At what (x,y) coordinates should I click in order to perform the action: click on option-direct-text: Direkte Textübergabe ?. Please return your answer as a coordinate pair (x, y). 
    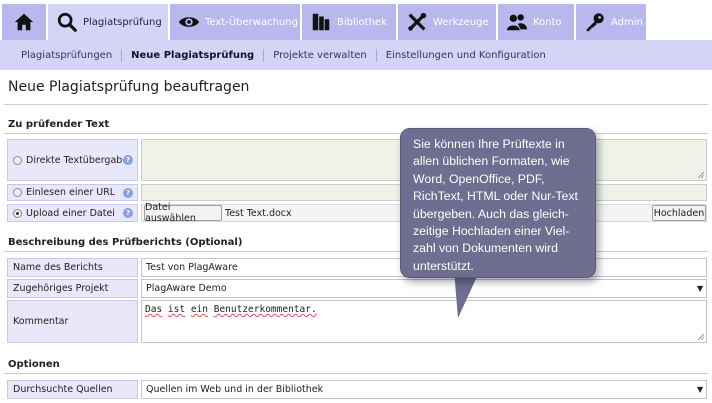
    Looking at the image, I should click on (72, 160).